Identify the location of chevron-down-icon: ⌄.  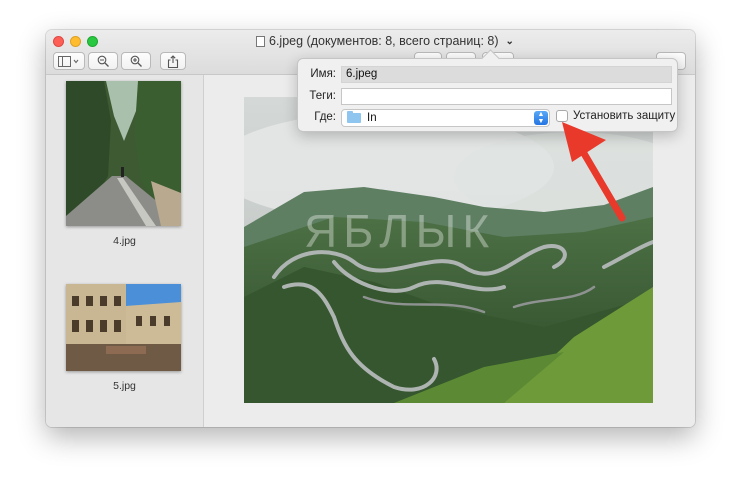
(510, 41).